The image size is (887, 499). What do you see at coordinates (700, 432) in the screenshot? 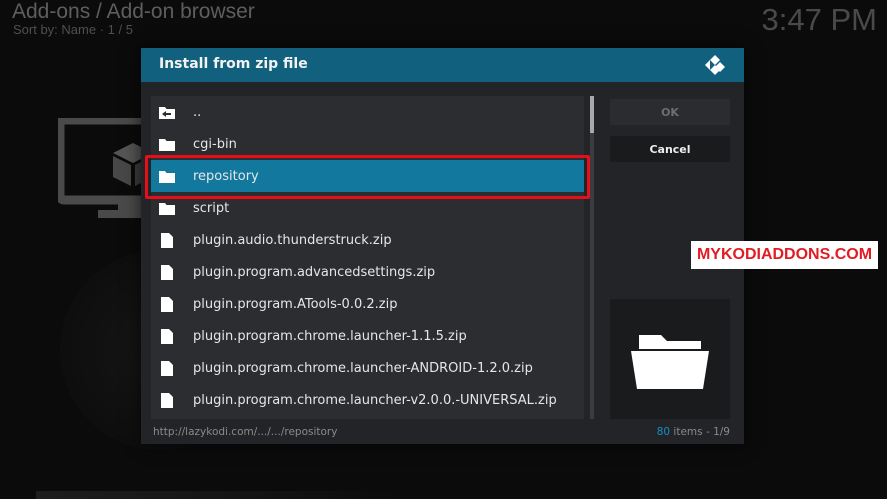
I see `item-count-rest: items - 1/9` at bounding box center [700, 432].